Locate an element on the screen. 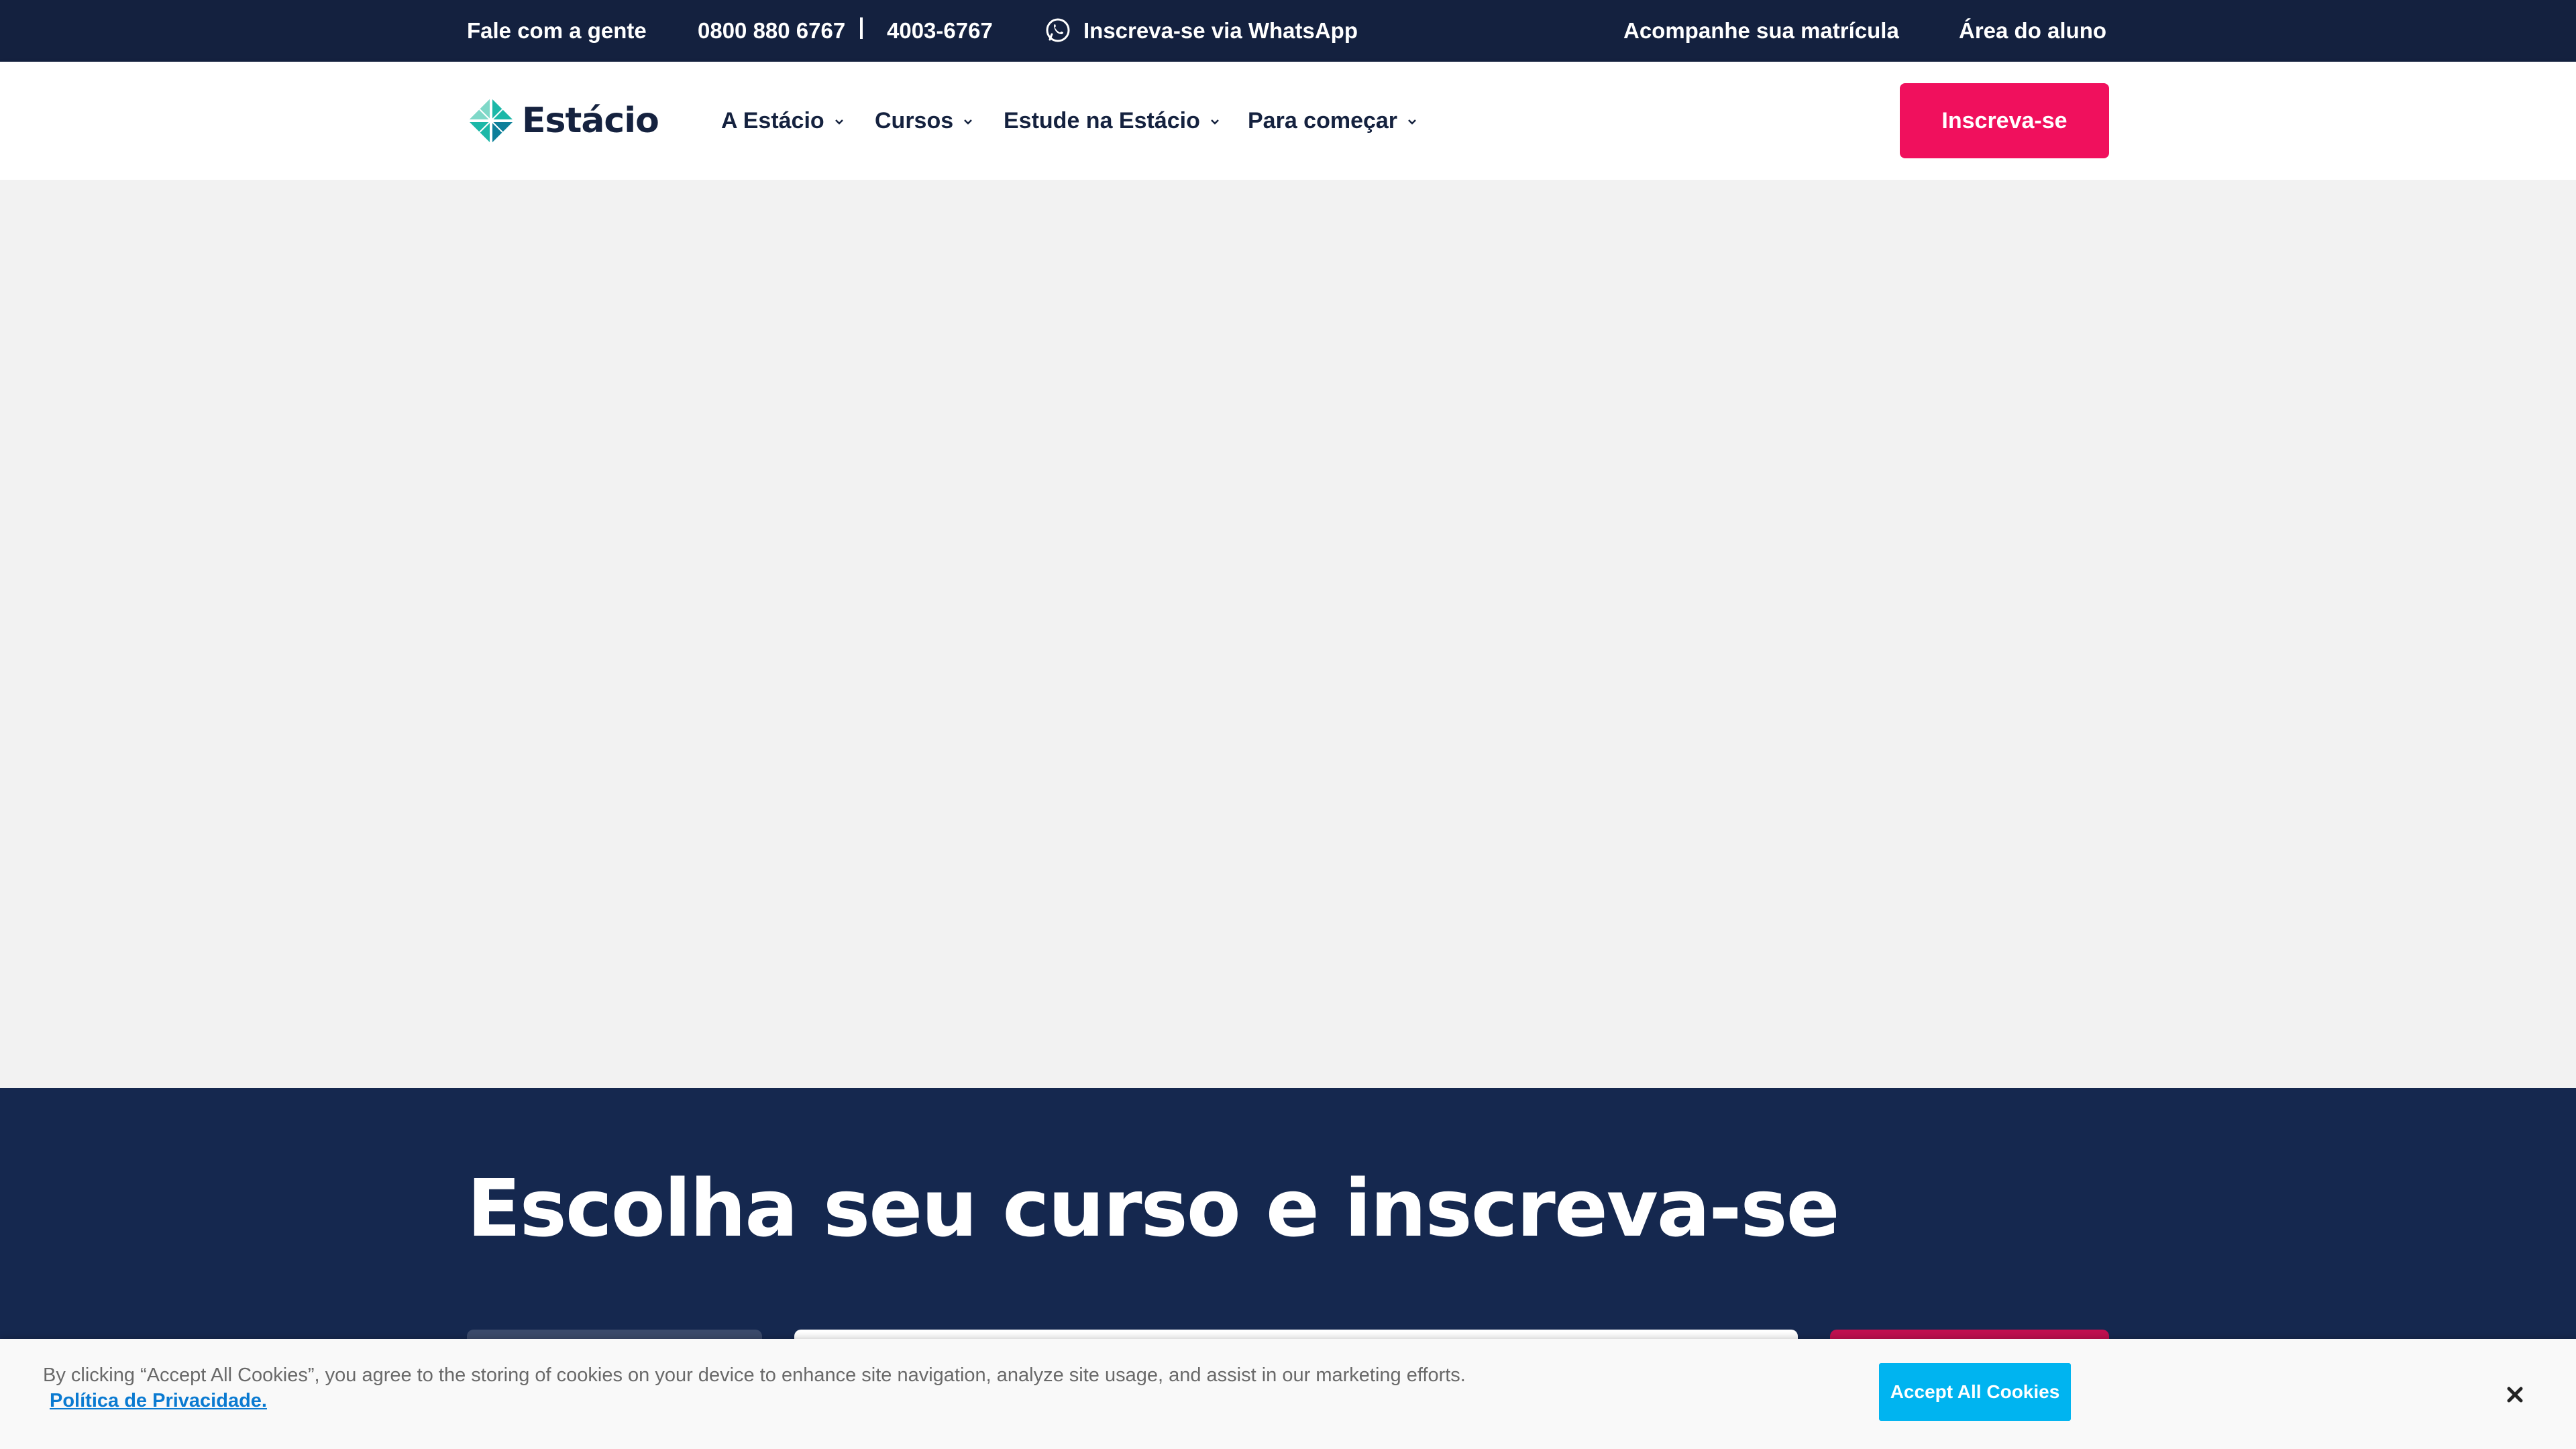 This screenshot has height=1449, width=2576. nav-label: Estude na Estácio is located at coordinates (1102, 120).